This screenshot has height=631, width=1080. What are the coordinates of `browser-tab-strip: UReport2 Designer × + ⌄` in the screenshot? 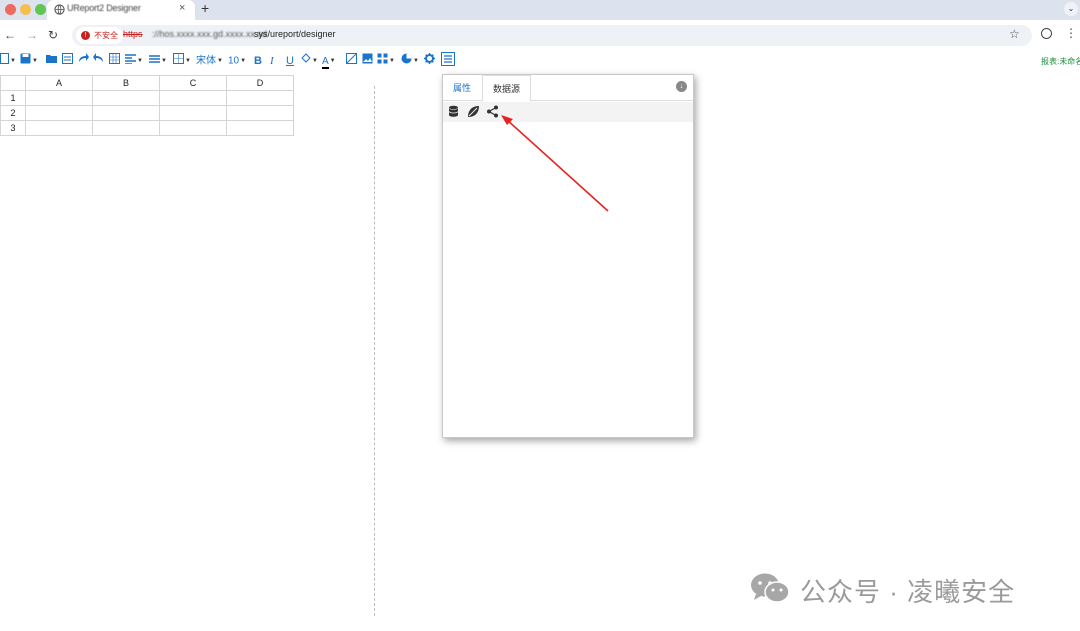 It's located at (540, 10).